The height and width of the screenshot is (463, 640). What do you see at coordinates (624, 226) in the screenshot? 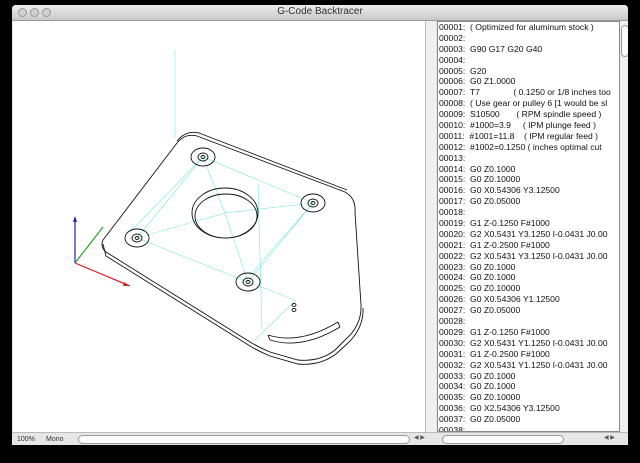
I see `code-vertical-scrollbar` at bounding box center [624, 226].